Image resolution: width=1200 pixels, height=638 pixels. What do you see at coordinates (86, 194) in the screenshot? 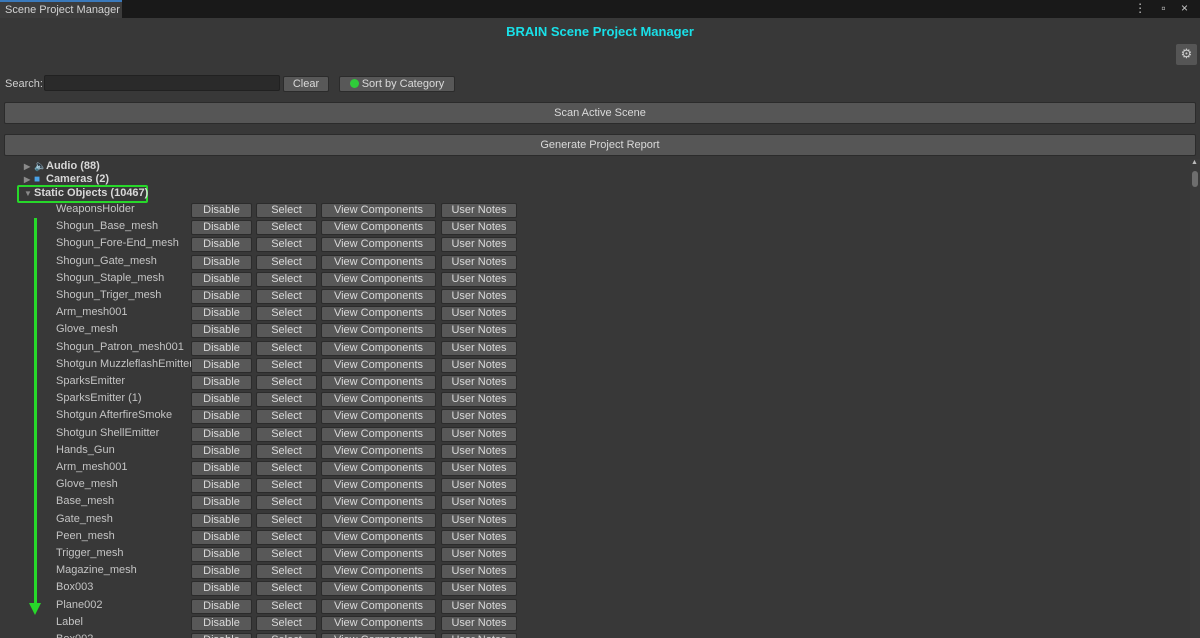
I see `category-static-objects: ▼ Static Objects (10467)` at bounding box center [86, 194].